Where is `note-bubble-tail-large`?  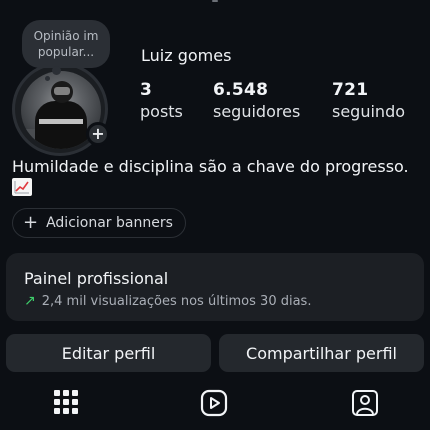
note-bubble-tail-large is located at coordinates (56, 70).